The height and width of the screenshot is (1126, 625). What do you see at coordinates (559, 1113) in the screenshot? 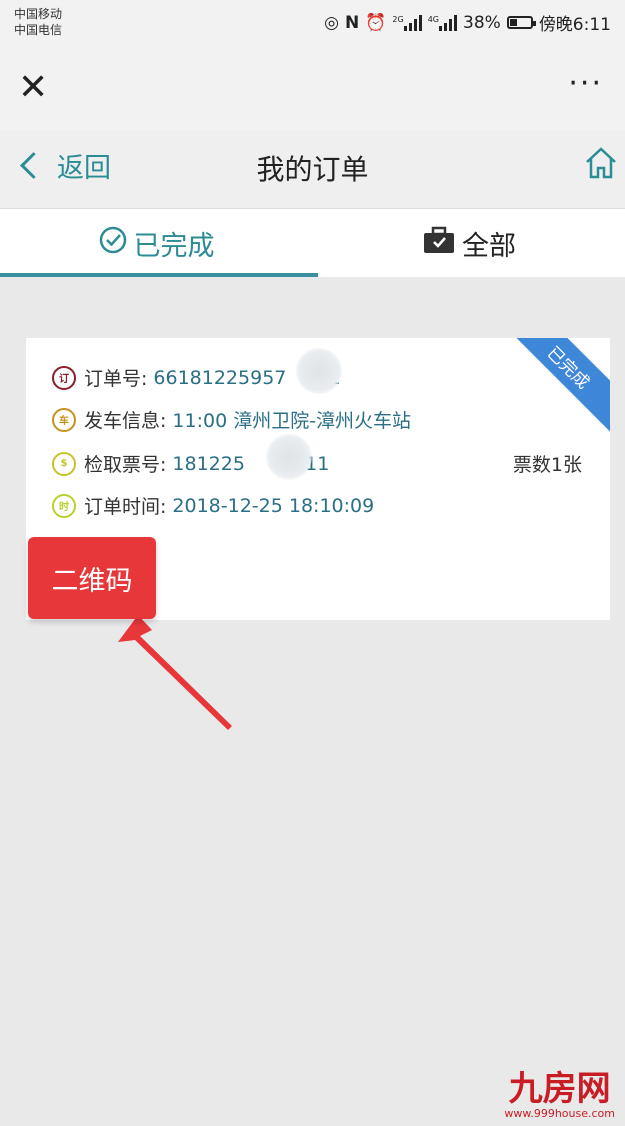
I see `watermark-url: www.999house.com` at bounding box center [559, 1113].